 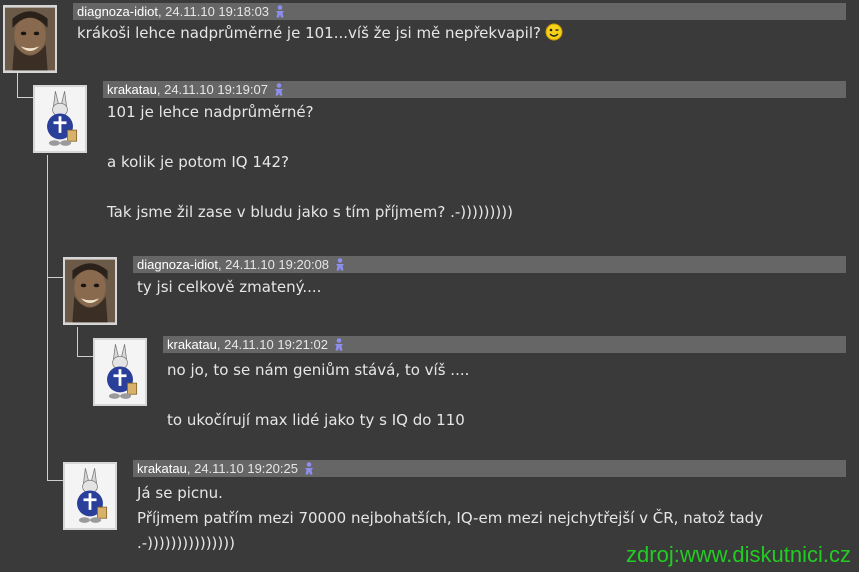 I want to click on post-text-line: 101 je lehce nadprůměrné?, so click(x=210, y=112).